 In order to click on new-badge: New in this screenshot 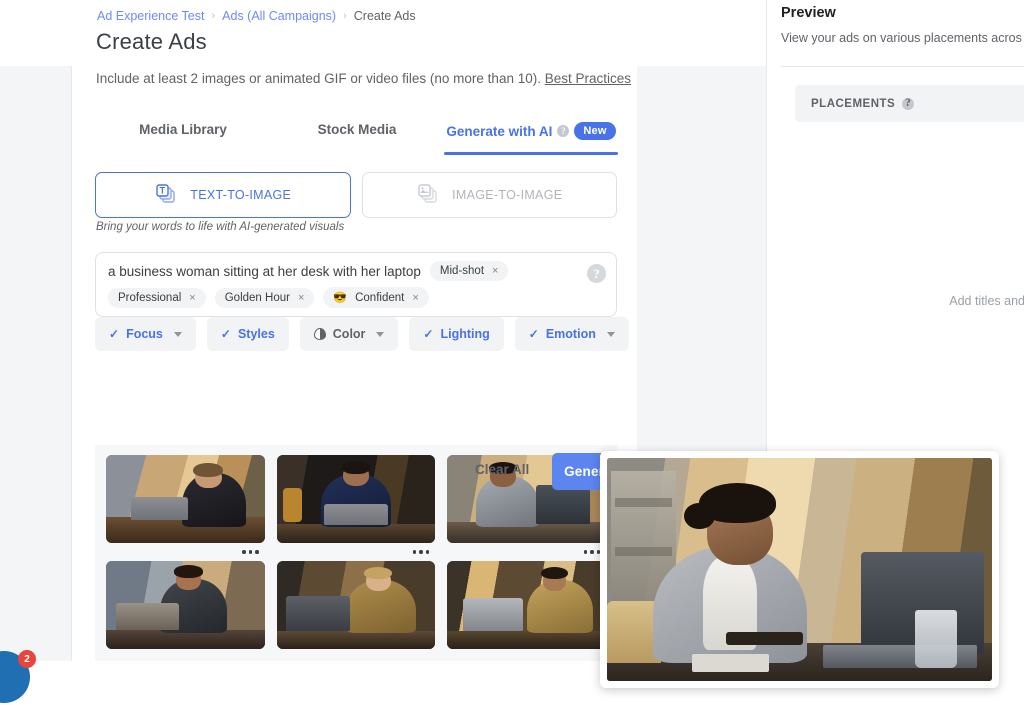, I will do `click(595, 131)`.